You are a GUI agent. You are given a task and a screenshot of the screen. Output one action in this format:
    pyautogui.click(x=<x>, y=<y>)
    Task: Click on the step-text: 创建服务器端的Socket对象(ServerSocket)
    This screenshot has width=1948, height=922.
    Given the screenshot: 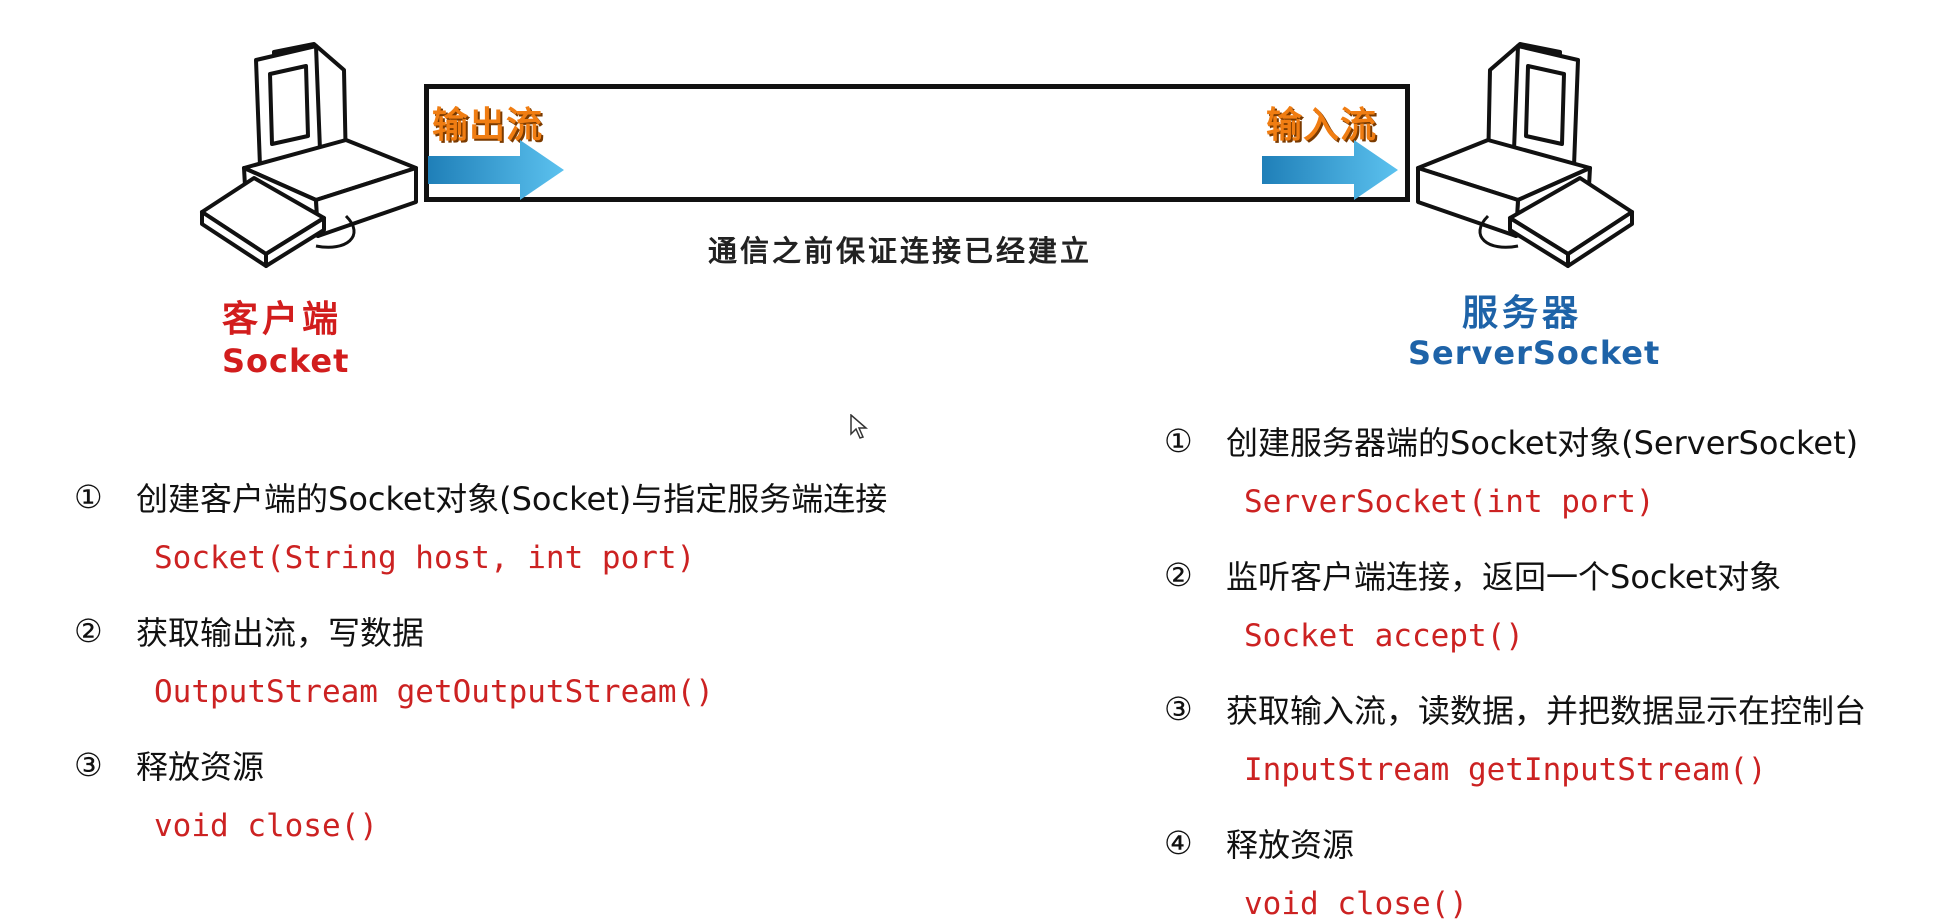 What is the action you would take?
    pyautogui.click(x=1542, y=443)
    